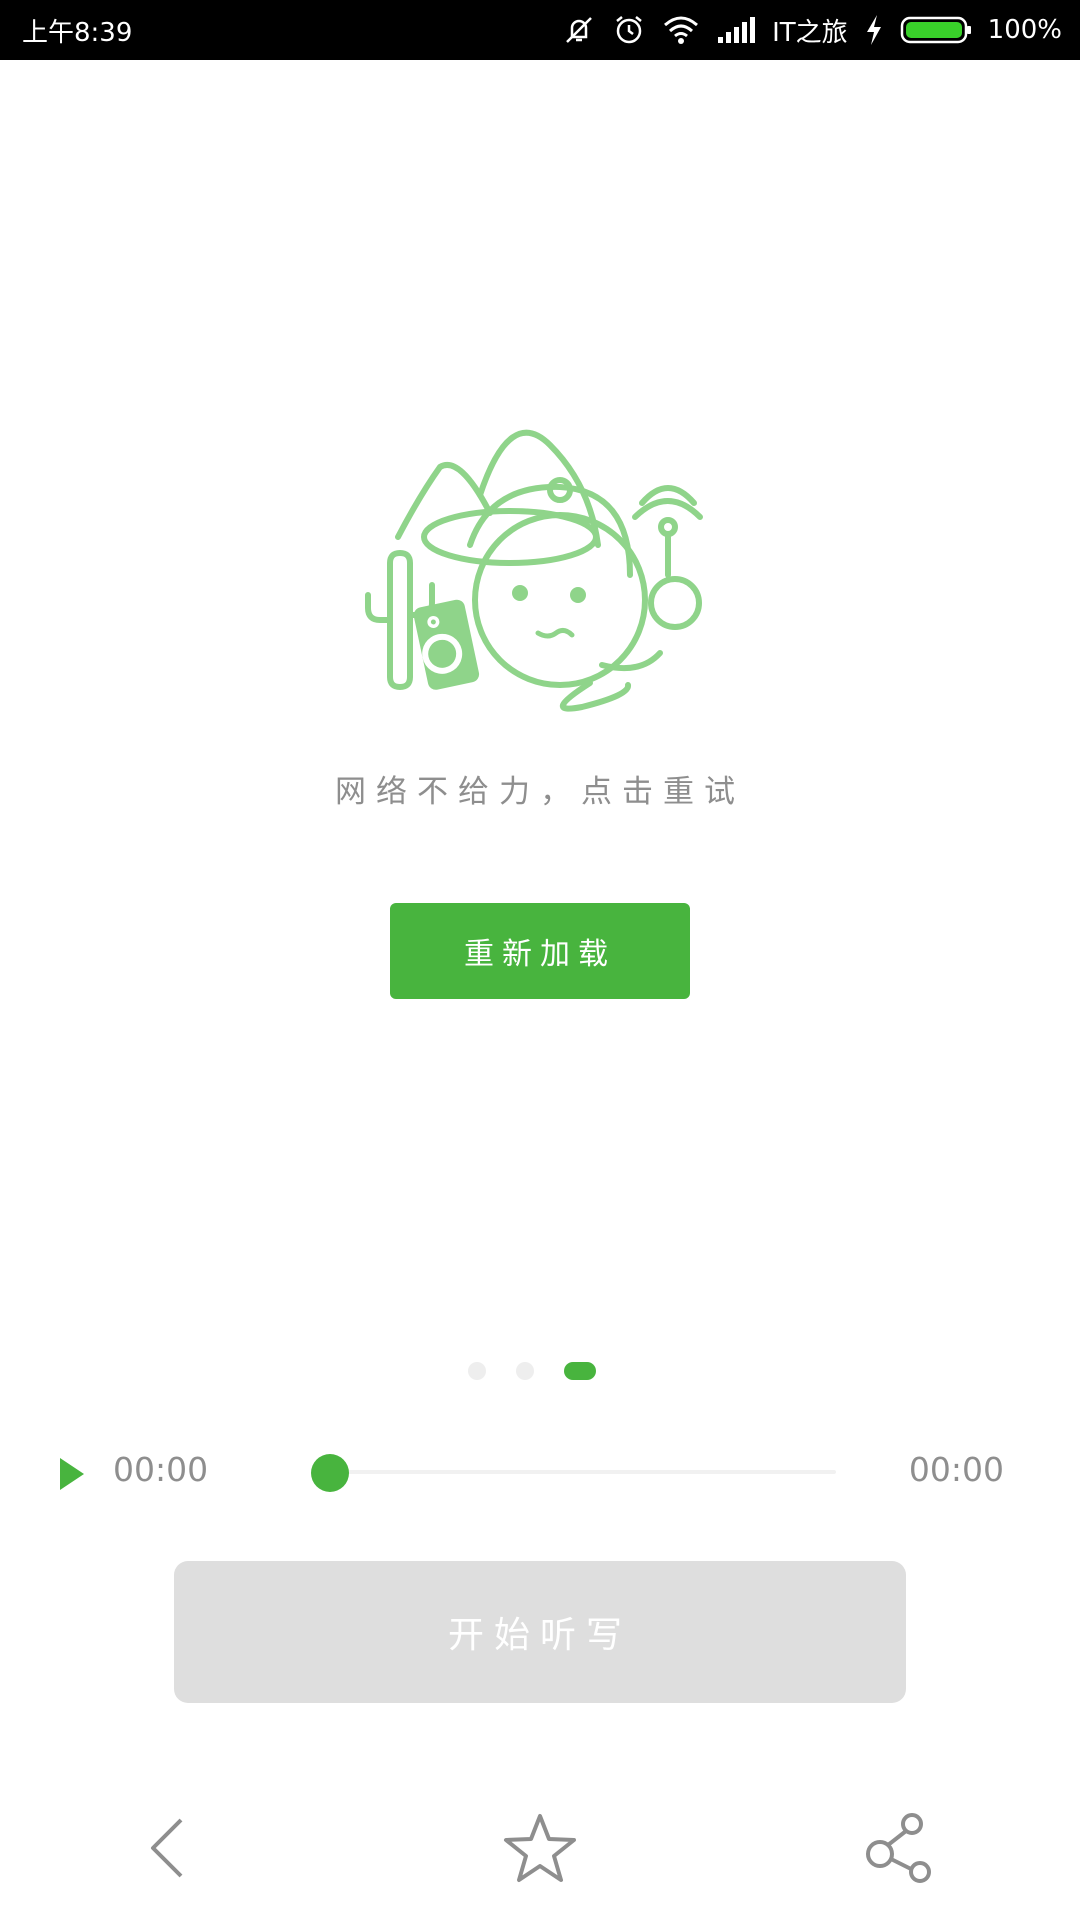 The width and height of the screenshot is (1080, 1920). I want to click on start-dictation-button: 开始听写, so click(540, 1632).